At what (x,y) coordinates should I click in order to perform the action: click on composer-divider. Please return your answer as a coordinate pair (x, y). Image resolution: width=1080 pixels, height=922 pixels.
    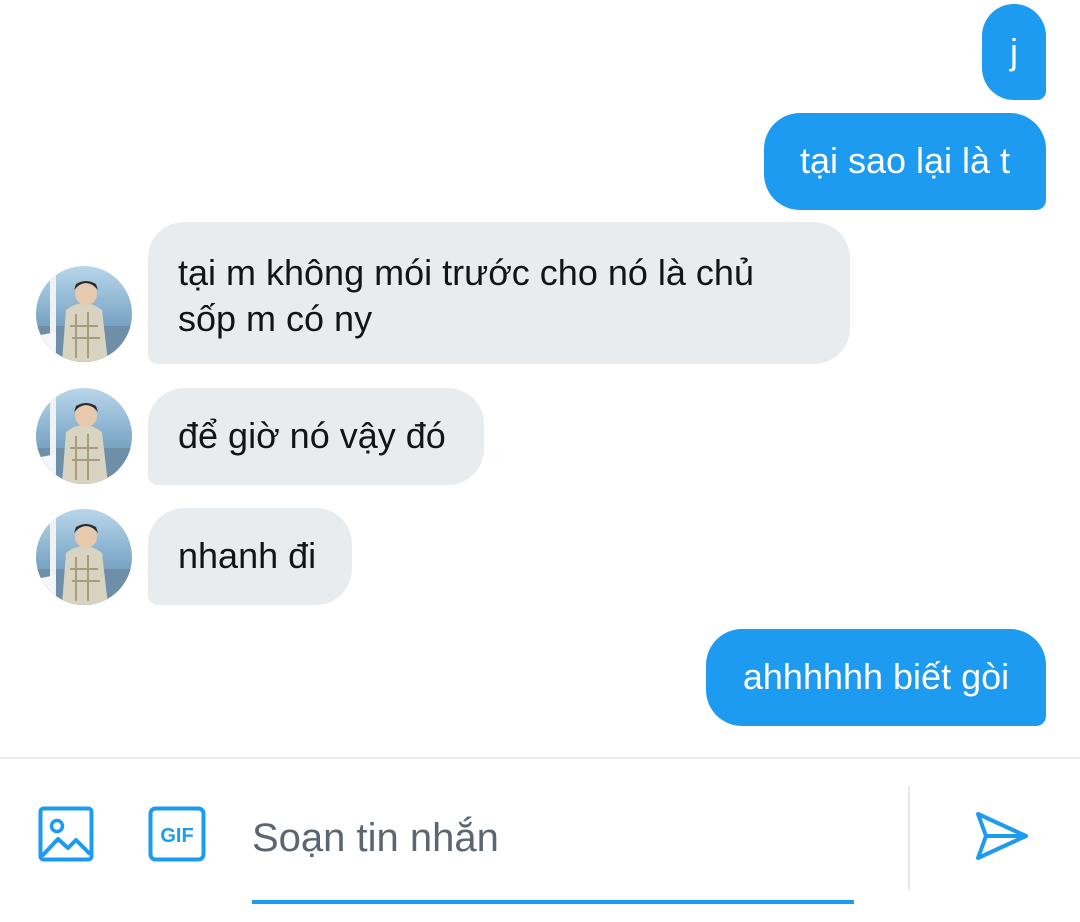
    Looking at the image, I should click on (540, 758).